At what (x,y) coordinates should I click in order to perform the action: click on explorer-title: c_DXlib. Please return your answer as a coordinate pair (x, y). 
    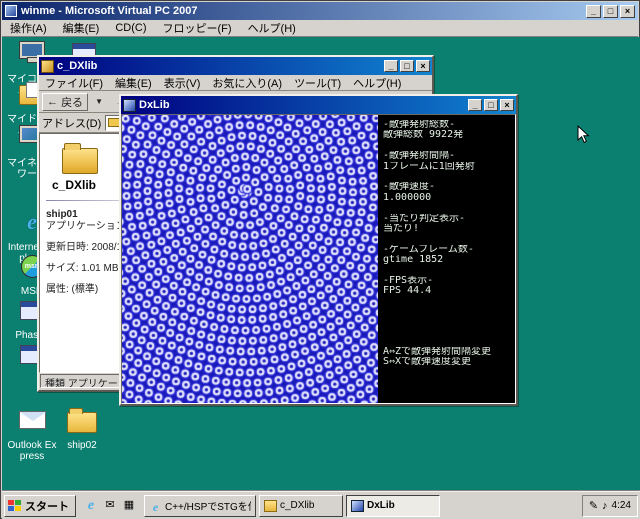
    Looking at the image, I should click on (77, 66).